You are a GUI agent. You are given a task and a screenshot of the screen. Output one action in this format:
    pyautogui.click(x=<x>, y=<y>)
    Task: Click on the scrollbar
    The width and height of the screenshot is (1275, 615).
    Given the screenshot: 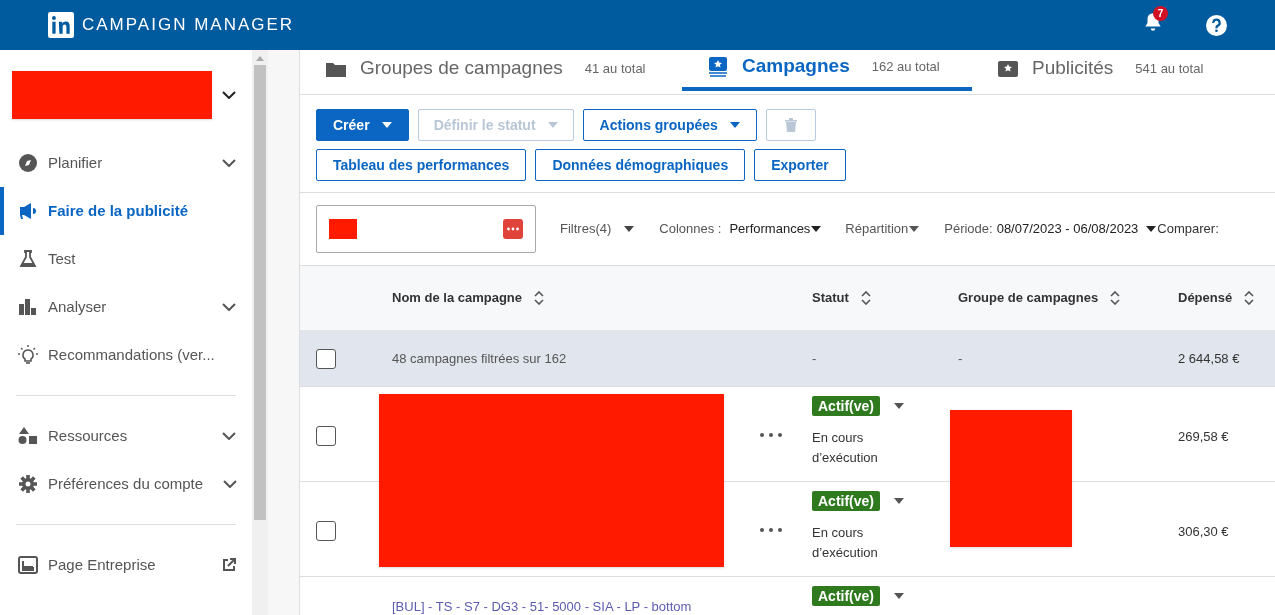 What is the action you would take?
    pyautogui.click(x=260, y=332)
    